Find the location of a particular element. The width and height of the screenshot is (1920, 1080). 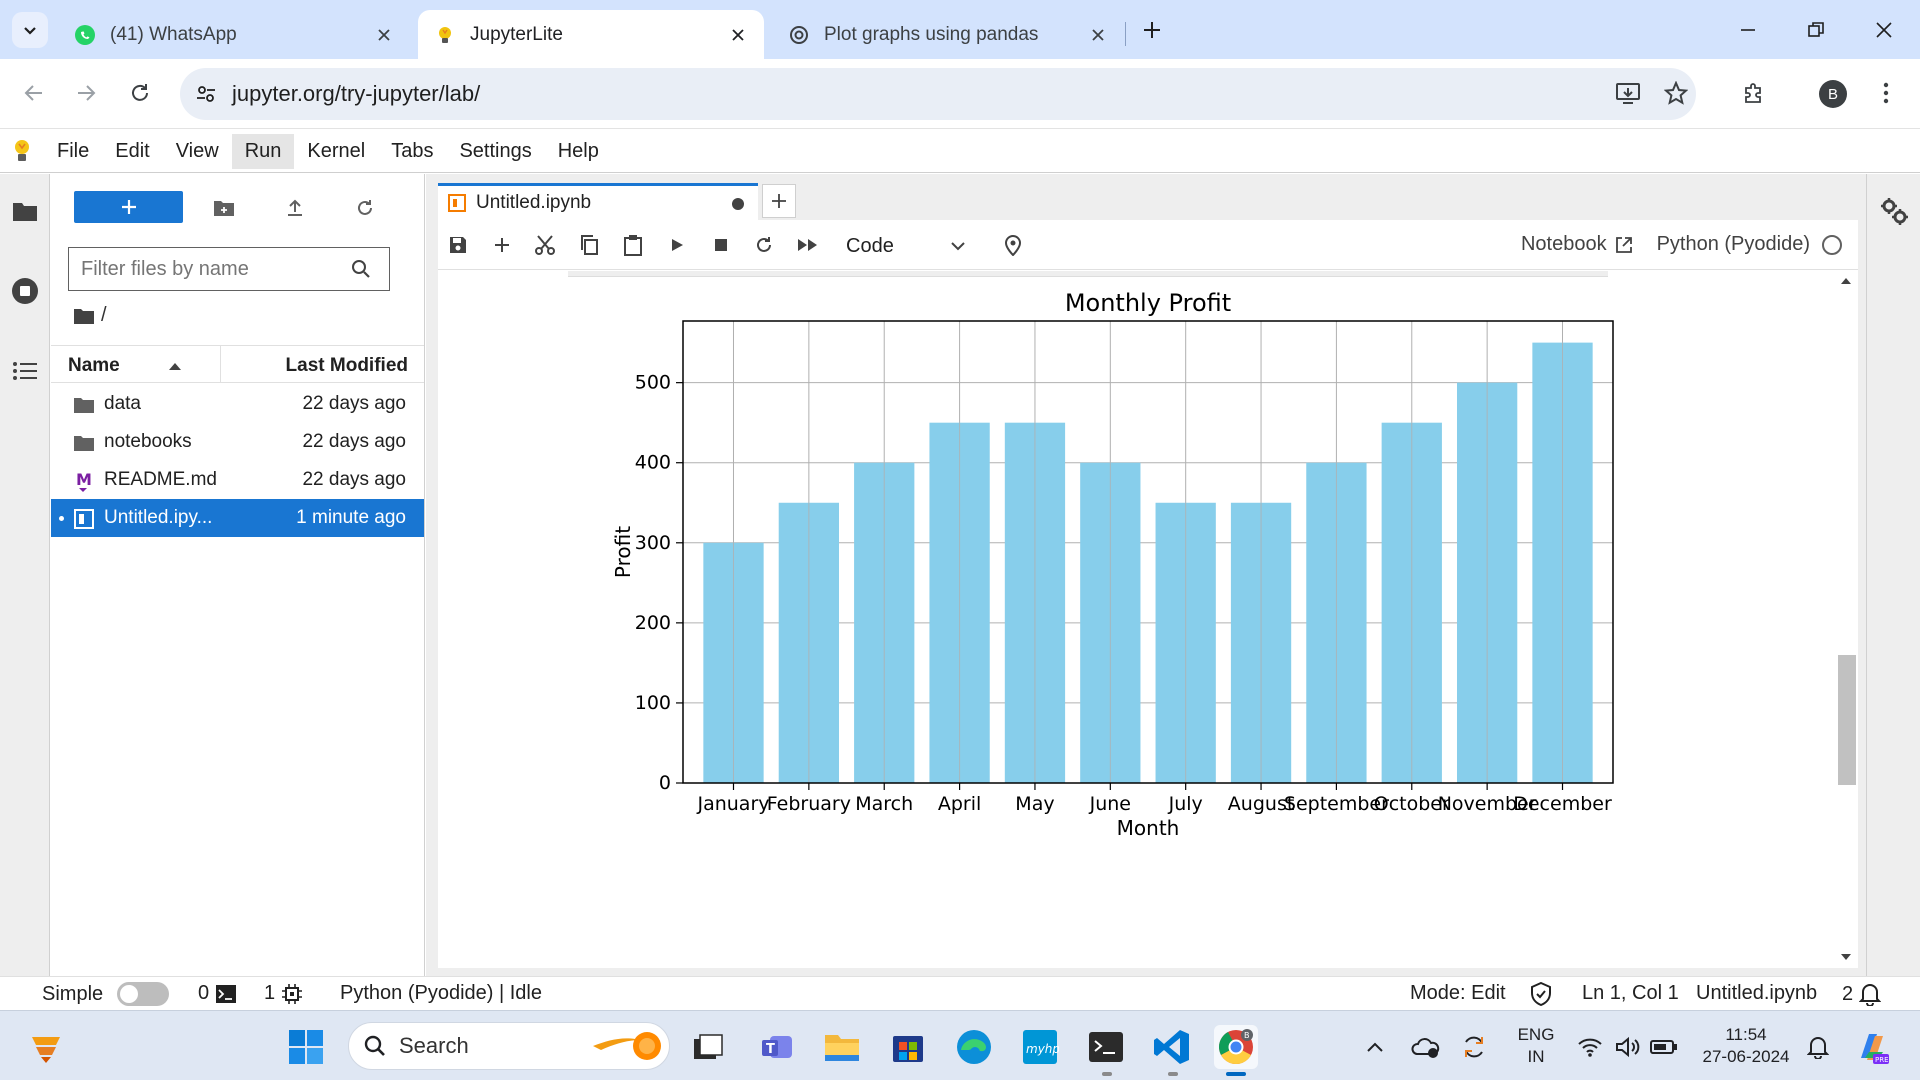

new-folder-button is located at coordinates (224, 208).